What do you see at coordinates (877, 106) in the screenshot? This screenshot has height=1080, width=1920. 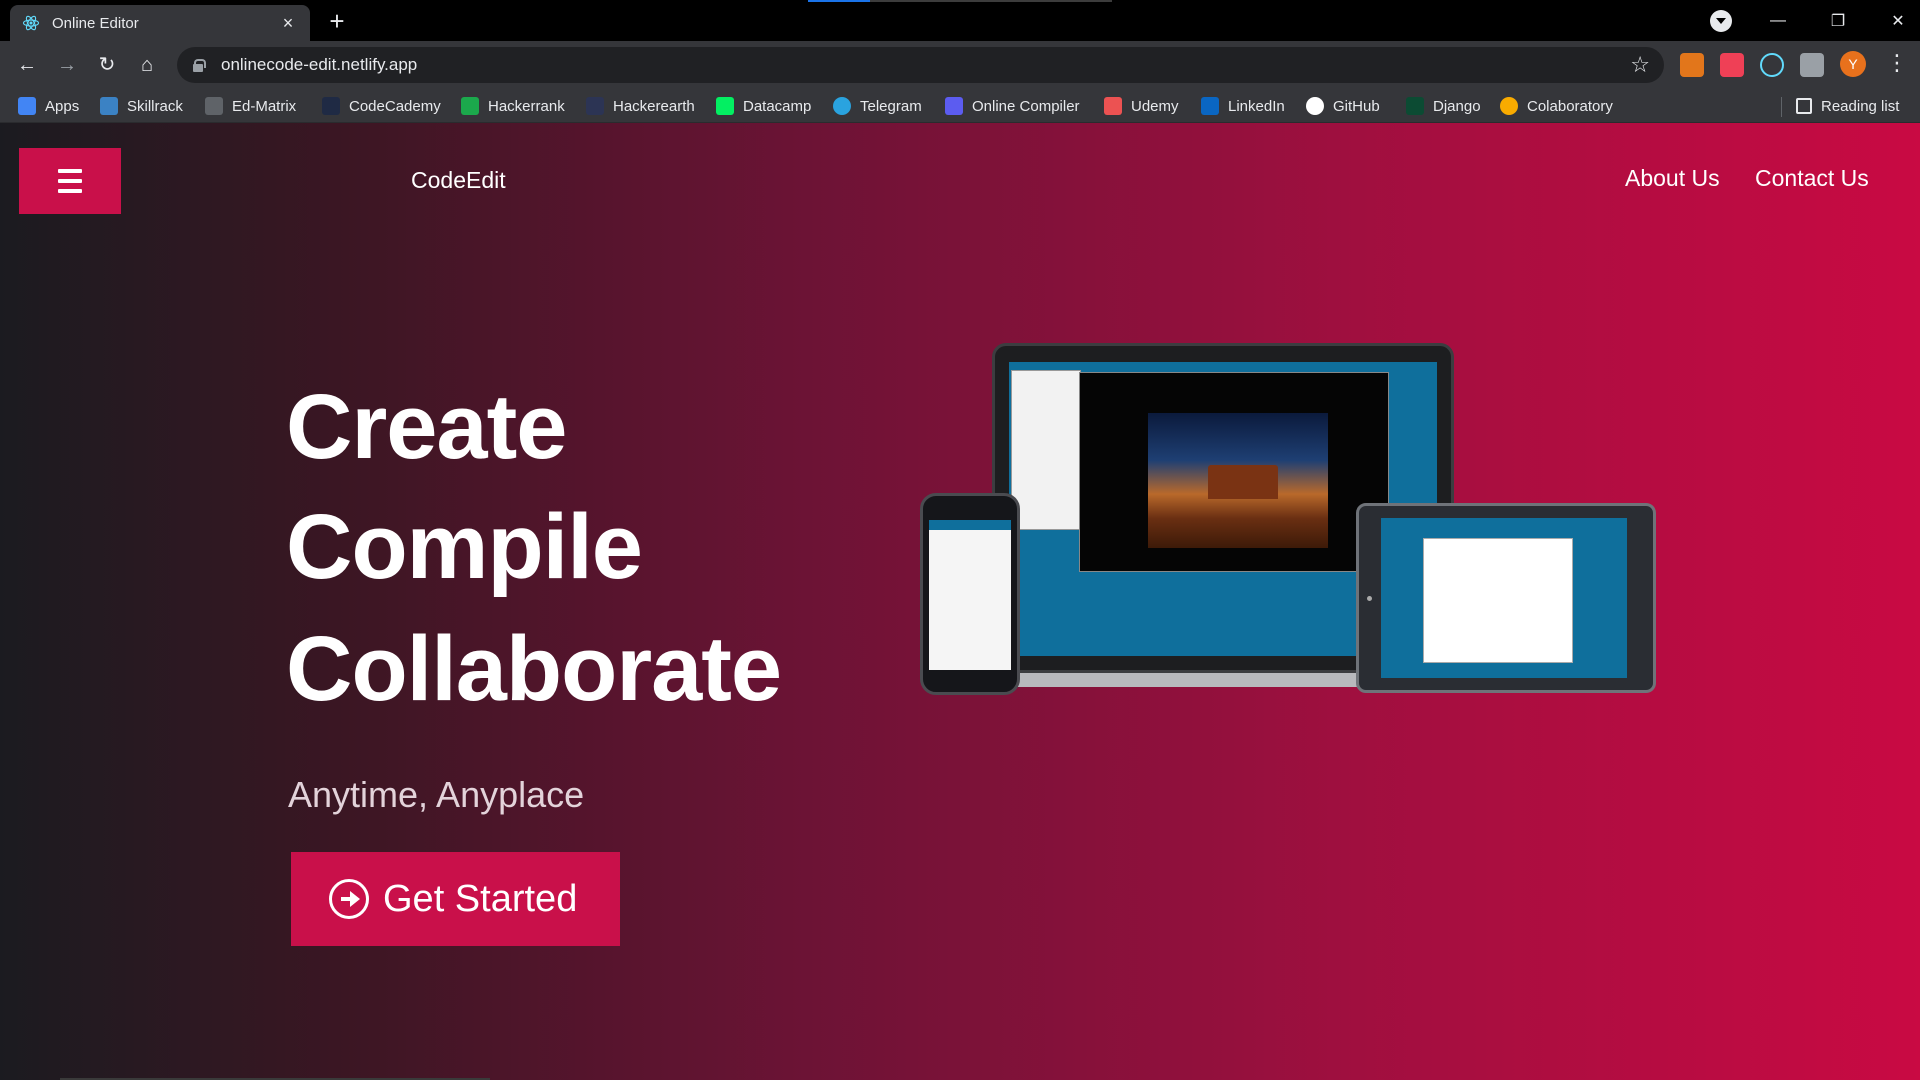 I see `bookmark-telegram: Telegram` at bounding box center [877, 106].